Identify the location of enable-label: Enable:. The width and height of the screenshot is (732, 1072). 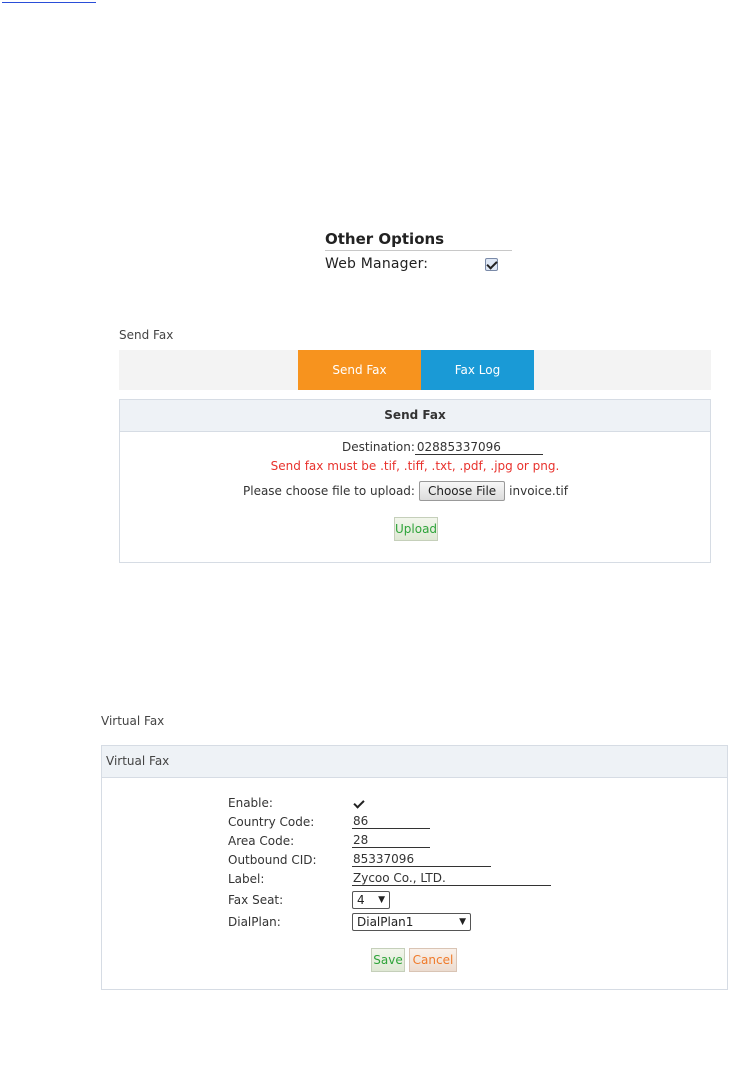
(250, 803).